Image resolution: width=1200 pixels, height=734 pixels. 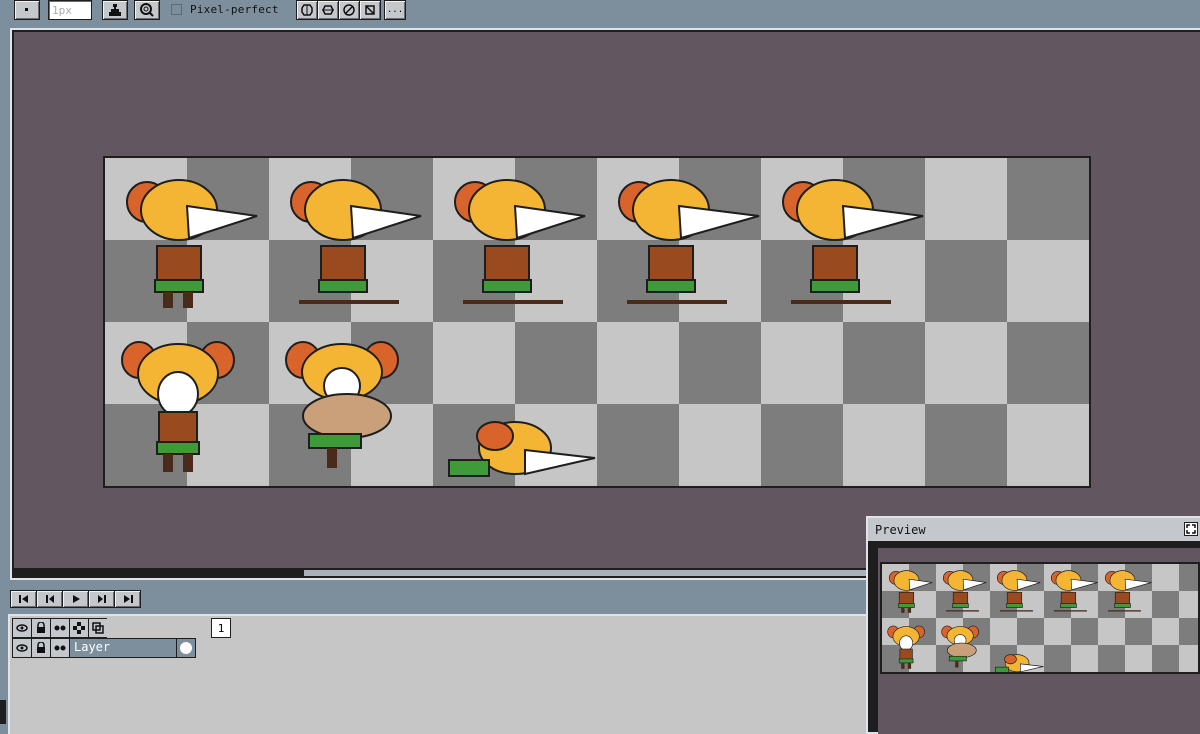 I want to click on play-icon, so click(x=75, y=599).